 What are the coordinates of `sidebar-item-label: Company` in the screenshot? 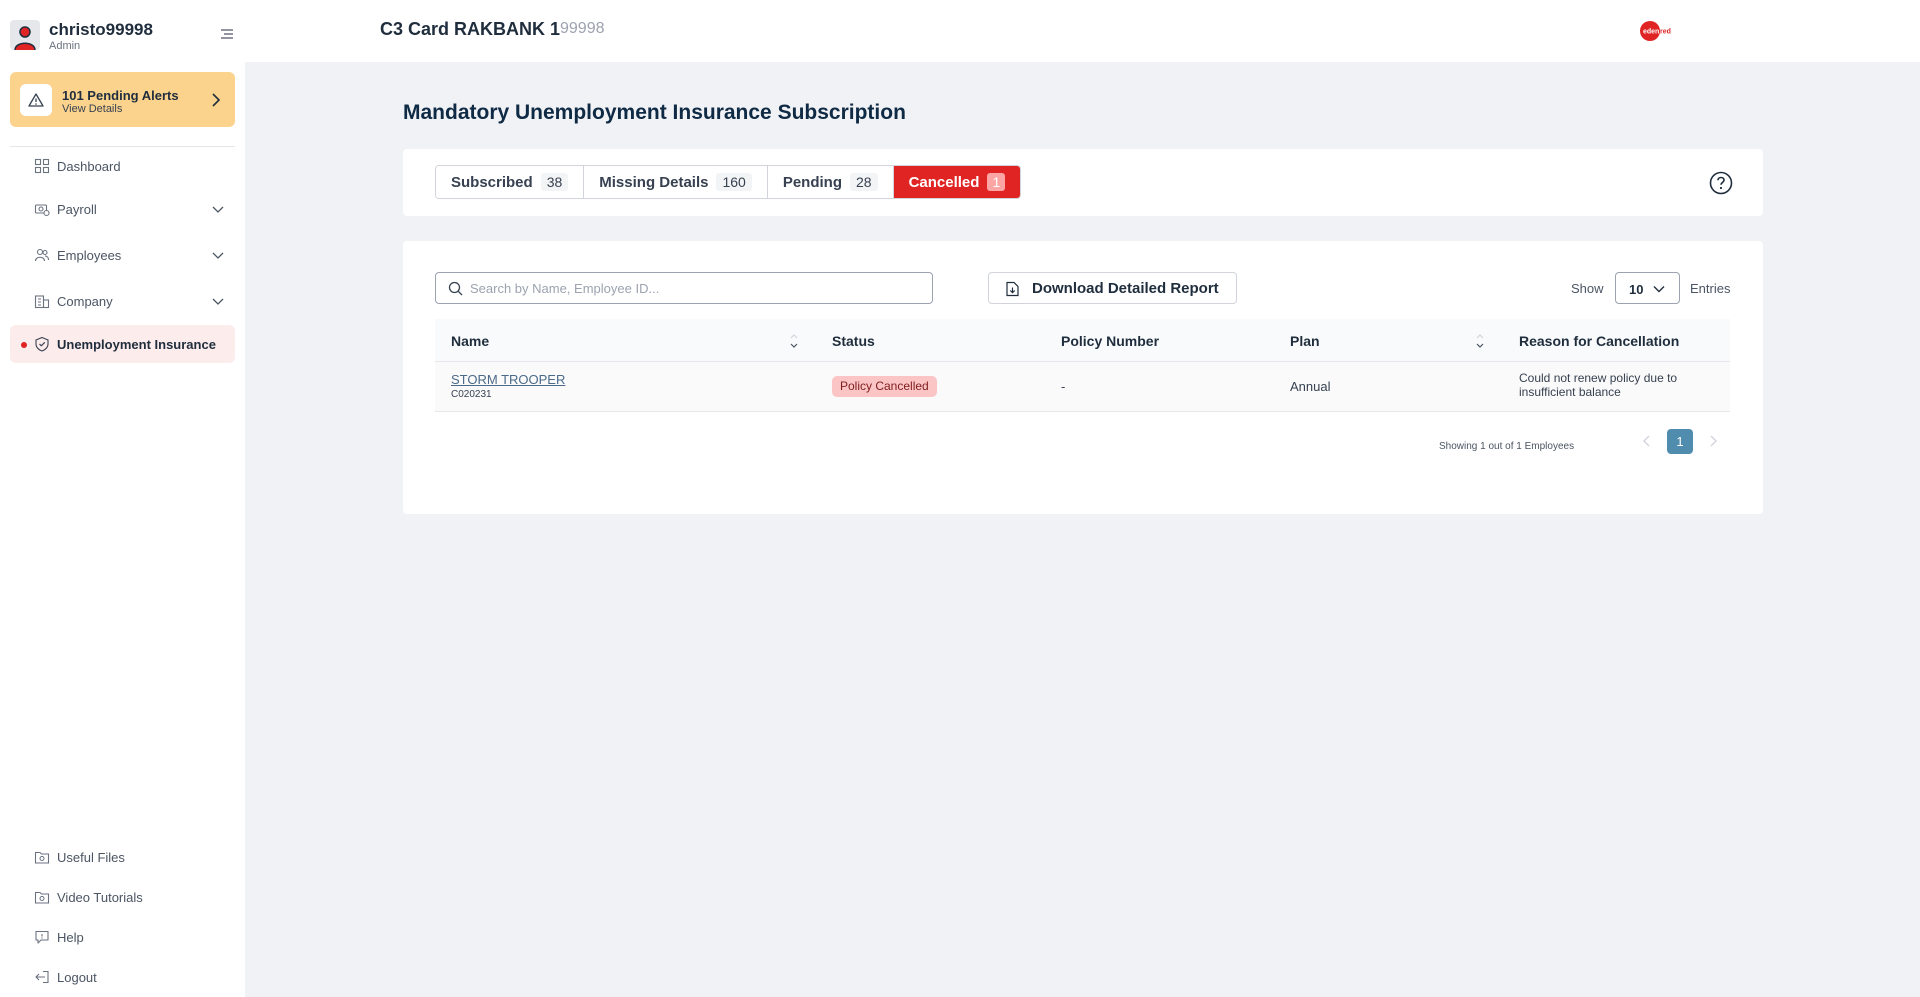 It's located at (85, 301).